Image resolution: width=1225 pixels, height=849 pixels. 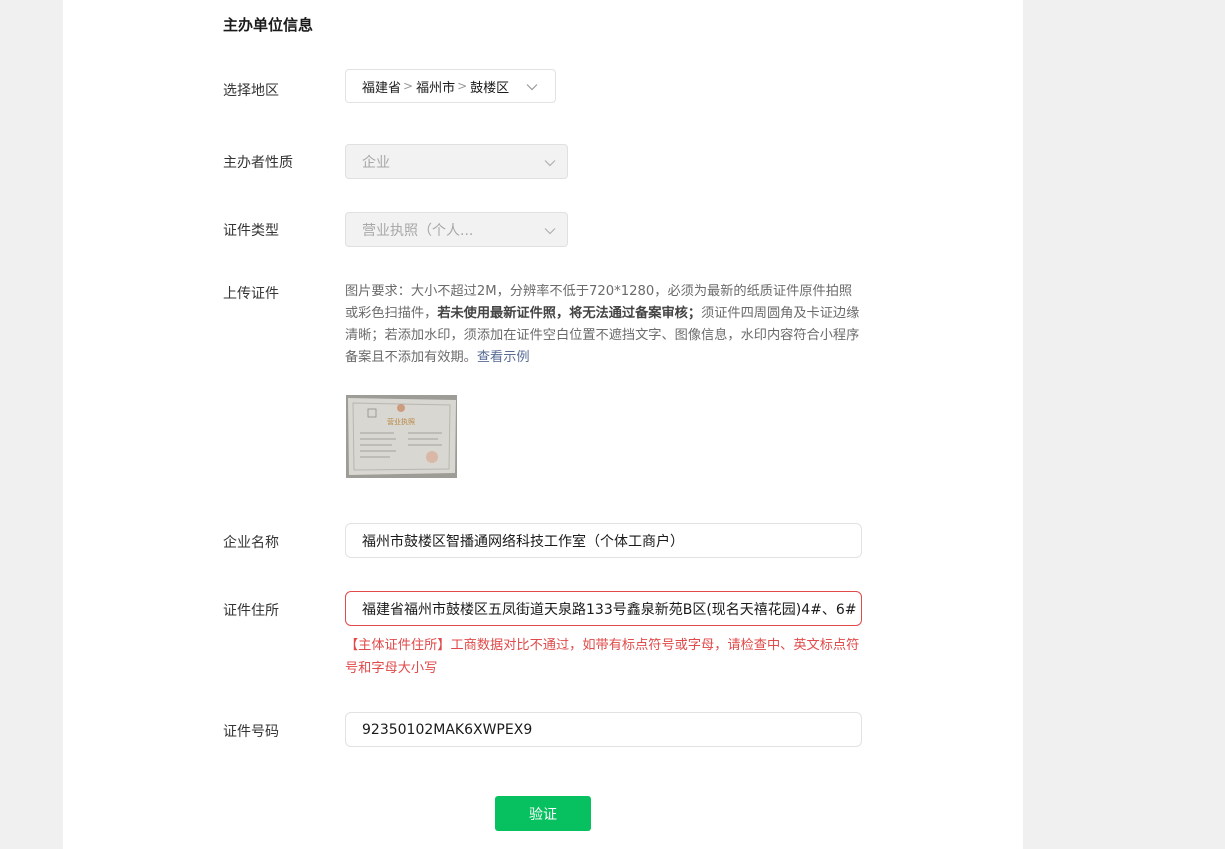 I want to click on license-photo: 营业执照, so click(x=401, y=436).